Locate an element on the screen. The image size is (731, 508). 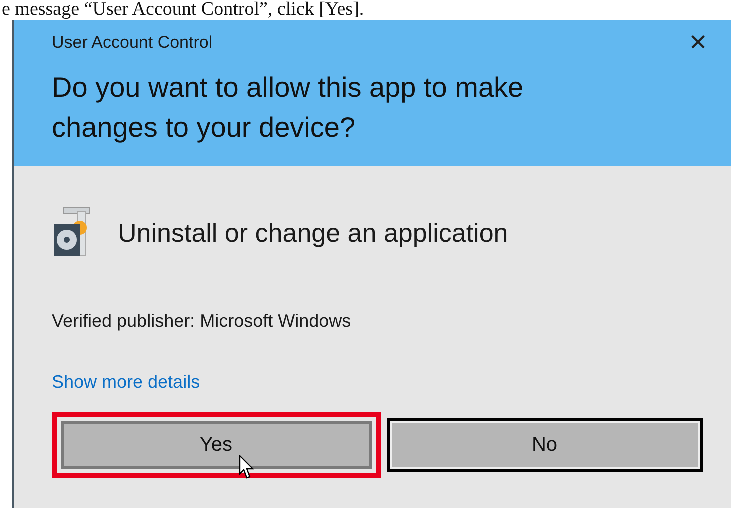
instruction-text: e message “User Account Control”, click [Yes]. is located at coordinates (184, 10).